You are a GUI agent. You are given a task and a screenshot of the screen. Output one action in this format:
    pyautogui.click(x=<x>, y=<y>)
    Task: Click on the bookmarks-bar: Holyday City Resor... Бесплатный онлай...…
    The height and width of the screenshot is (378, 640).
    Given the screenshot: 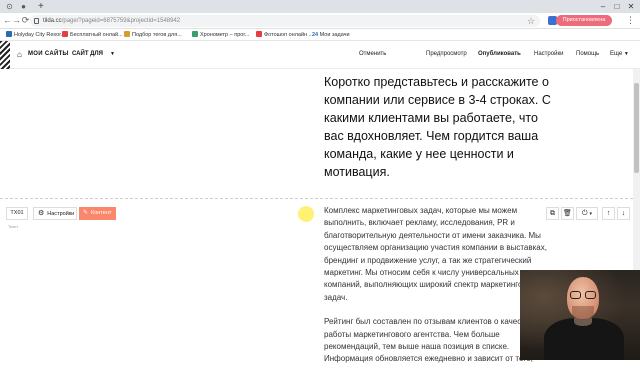 What is the action you would take?
    pyautogui.click(x=320, y=35)
    